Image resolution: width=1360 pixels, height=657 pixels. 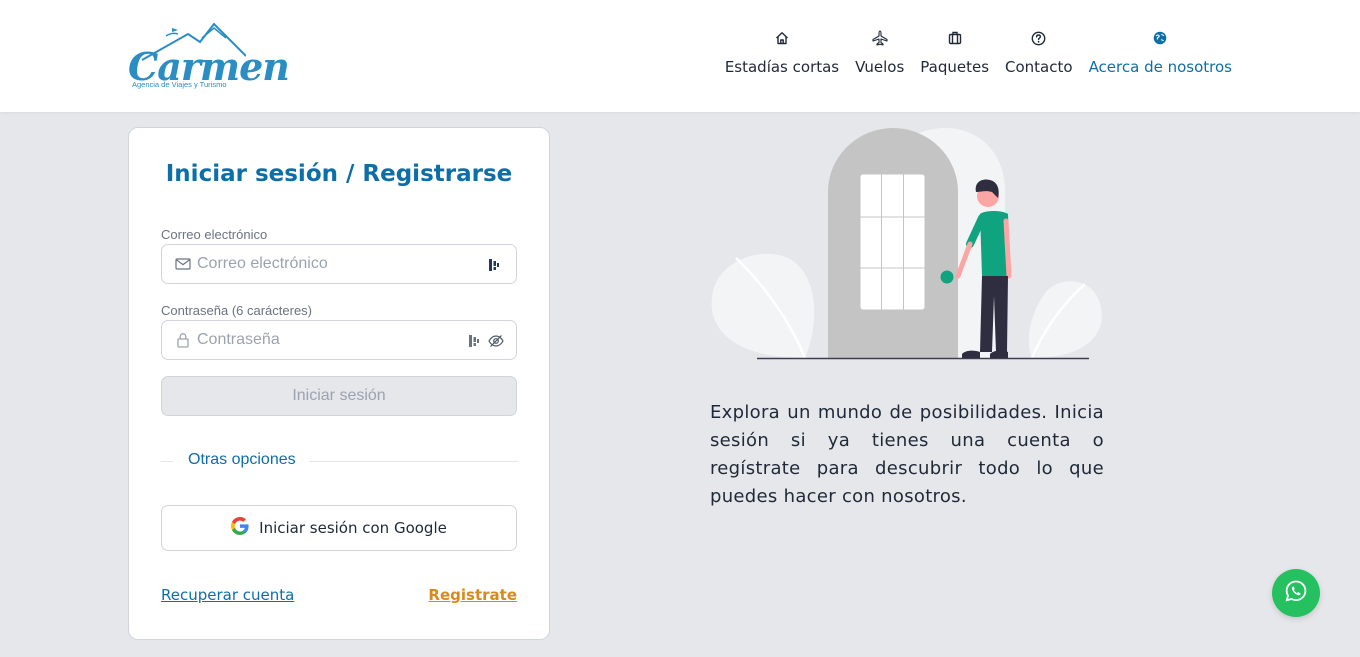 What do you see at coordinates (327, 264) in the screenshot?
I see `email-input` at bounding box center [327, 264].